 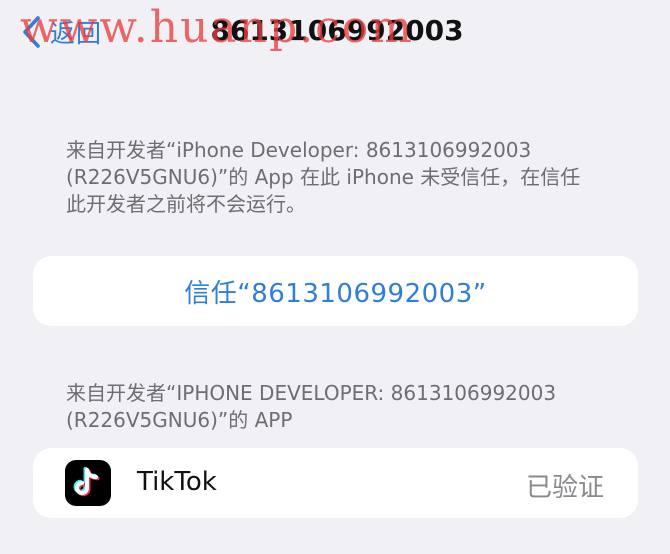 I want to click on section-header-line: (R226V5GNU6)”的 APP, so click(x=179, y=420).